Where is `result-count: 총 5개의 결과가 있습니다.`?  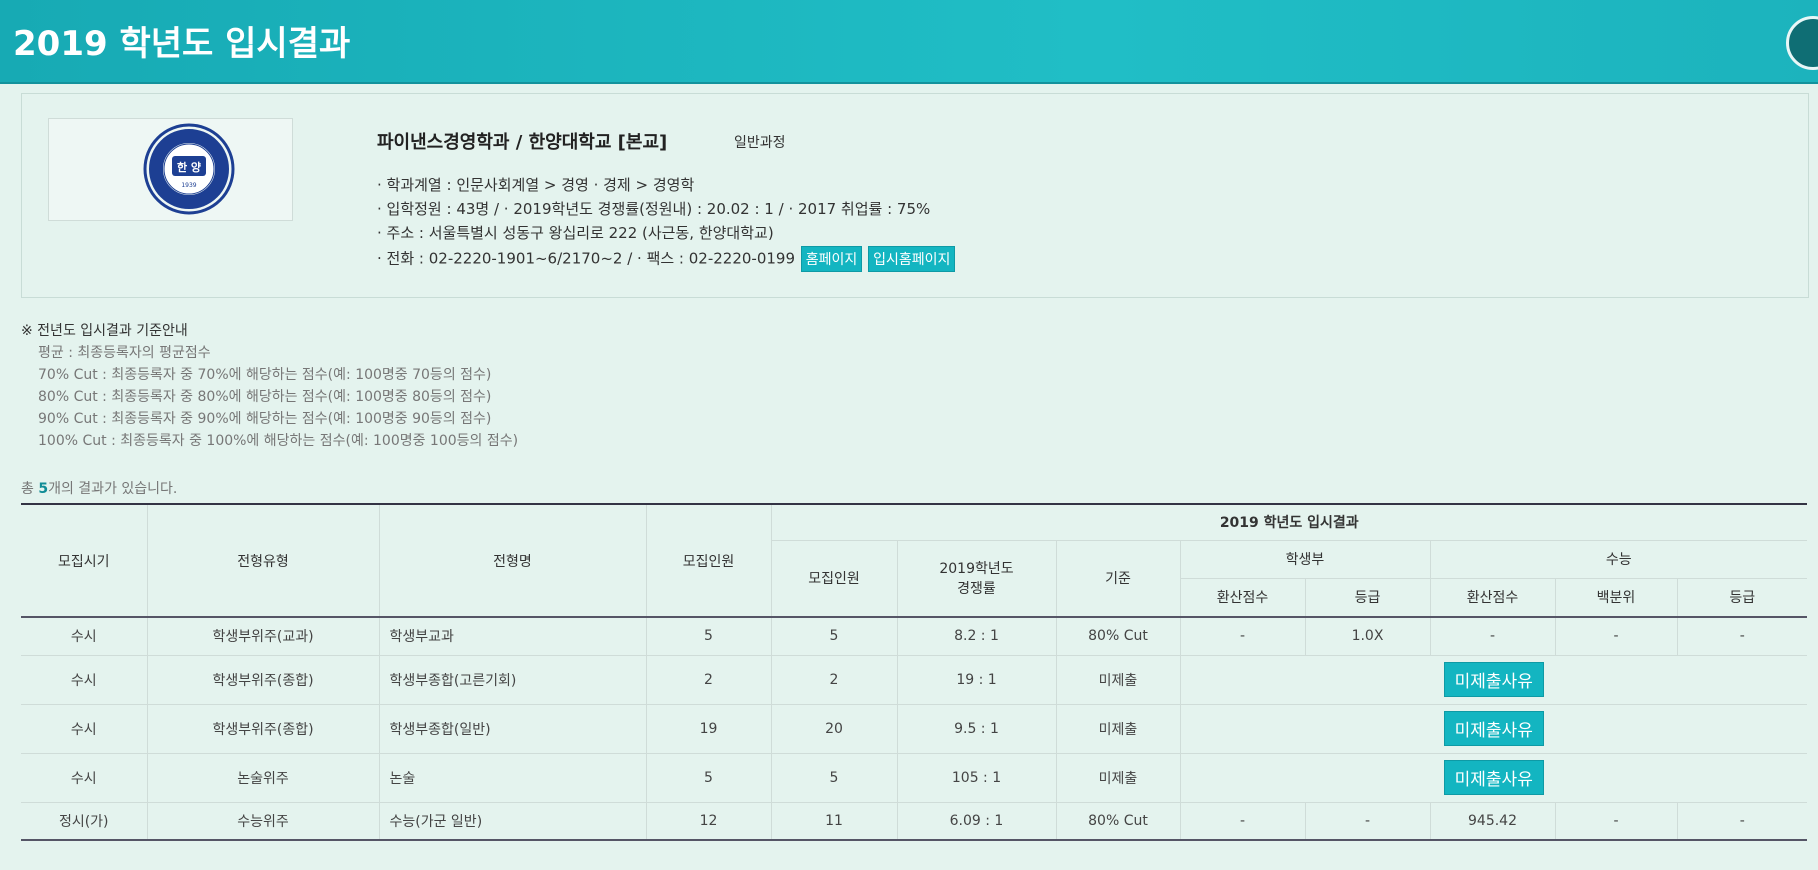 result-count: 총 5개의 결과가 있습니다. is located at coordinates (99, 488).